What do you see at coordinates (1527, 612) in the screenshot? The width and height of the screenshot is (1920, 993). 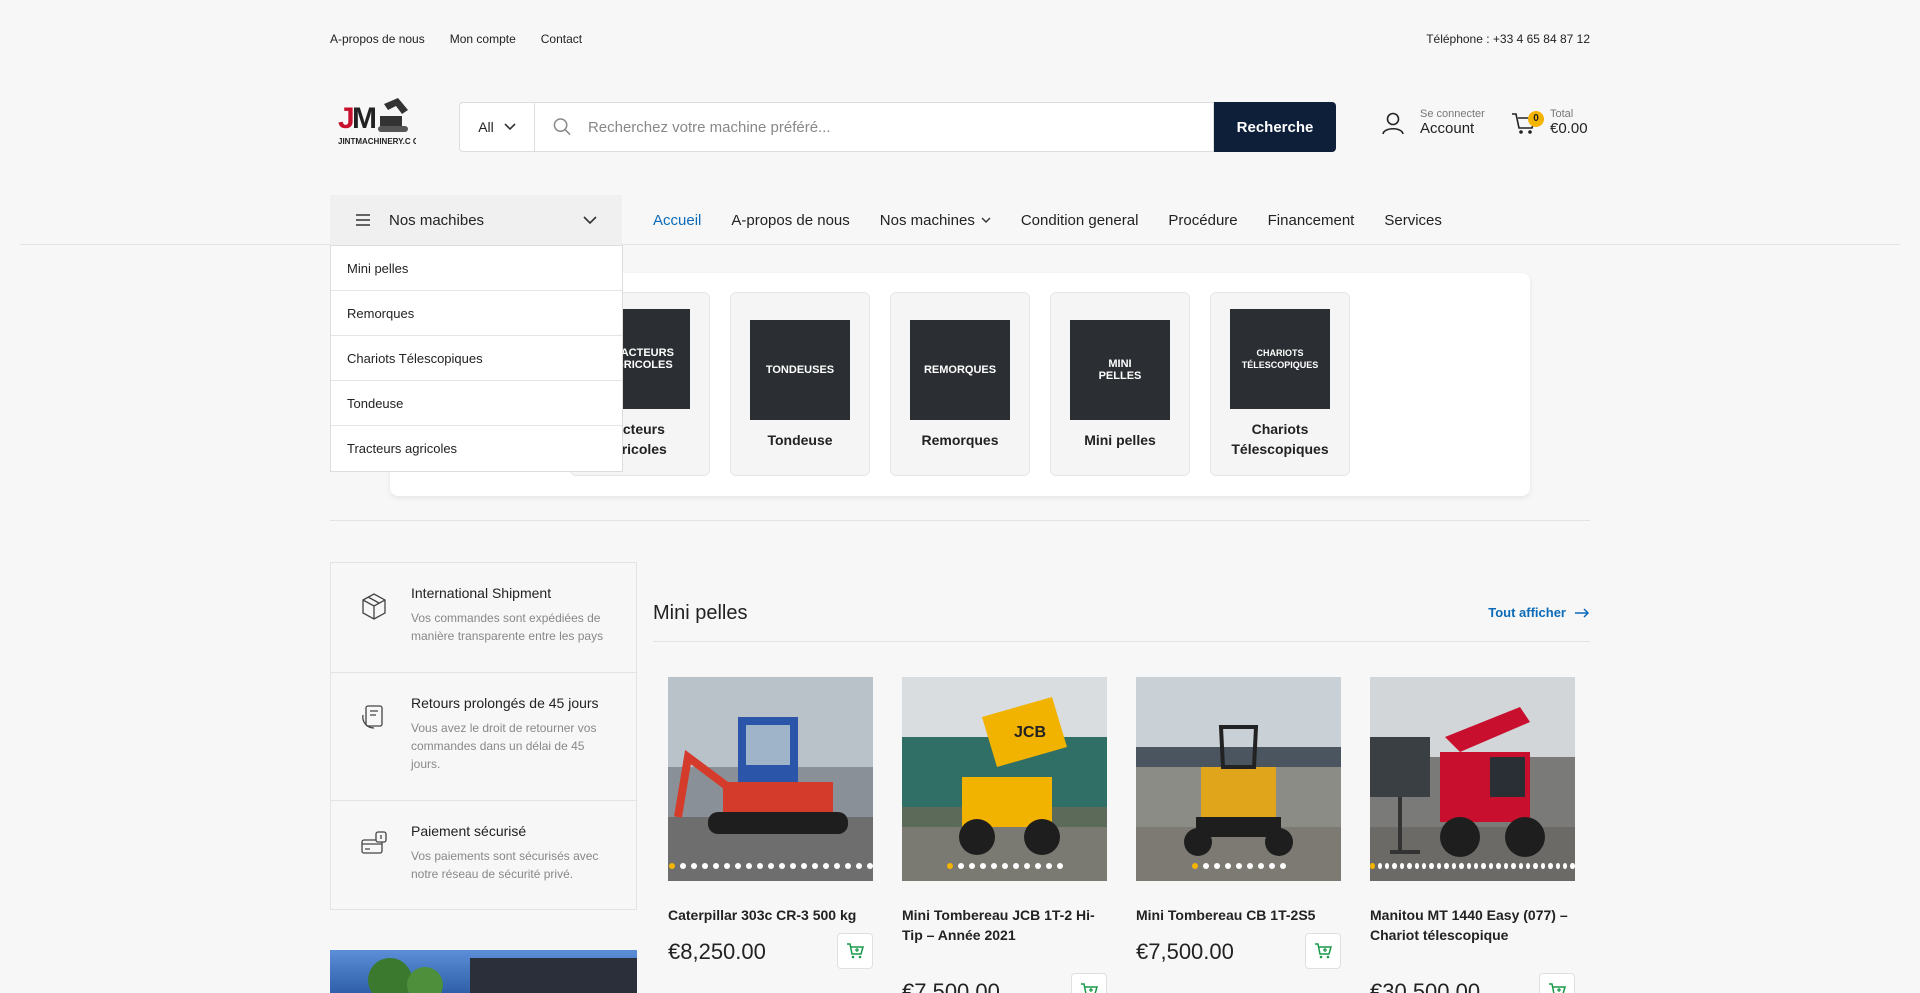 I see `view-all-label: Tout afficher` at bounding box center [1527, 612].